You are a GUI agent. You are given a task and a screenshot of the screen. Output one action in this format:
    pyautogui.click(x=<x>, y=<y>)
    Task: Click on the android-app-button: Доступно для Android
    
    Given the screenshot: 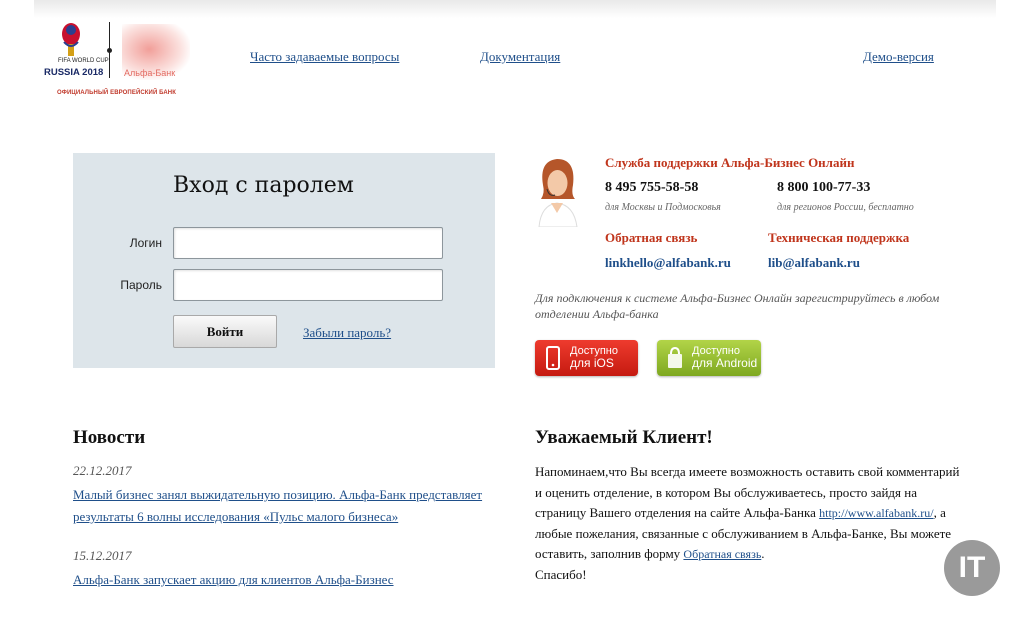 What is the action you would take?
    pyautogui.click(x=709, y=358)
    